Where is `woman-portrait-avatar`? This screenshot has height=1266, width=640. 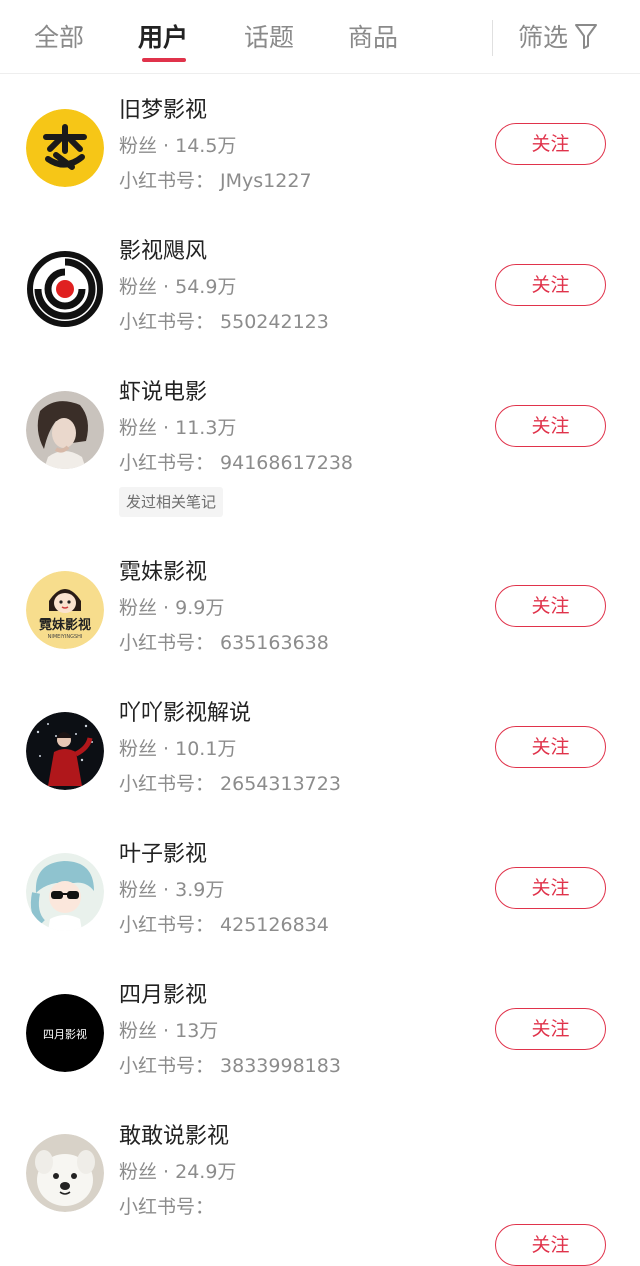 woman-portrait-avatar is located at coordinates (65, 430).